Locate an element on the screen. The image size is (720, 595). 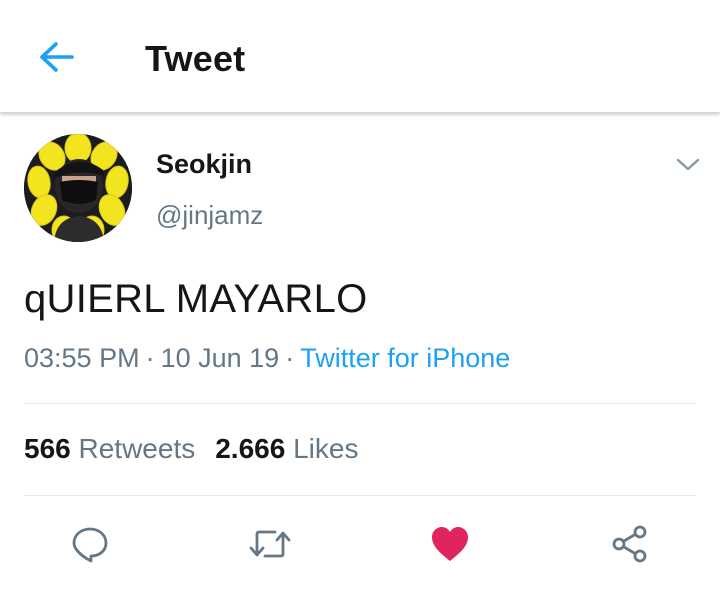
tweet-source-link: Twitter for iPhone is located at coordinates (405, 358).